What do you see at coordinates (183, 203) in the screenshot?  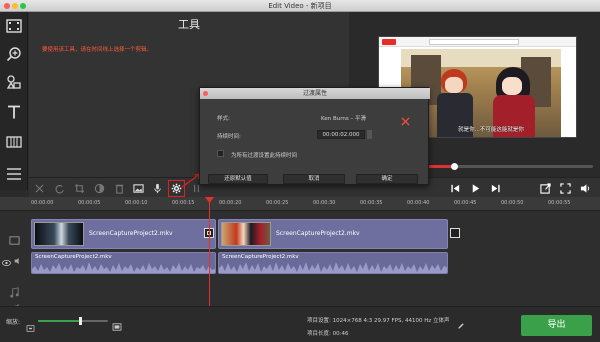 I see `ruler-tick: 00:00:15` at bounding box center [183, 203].